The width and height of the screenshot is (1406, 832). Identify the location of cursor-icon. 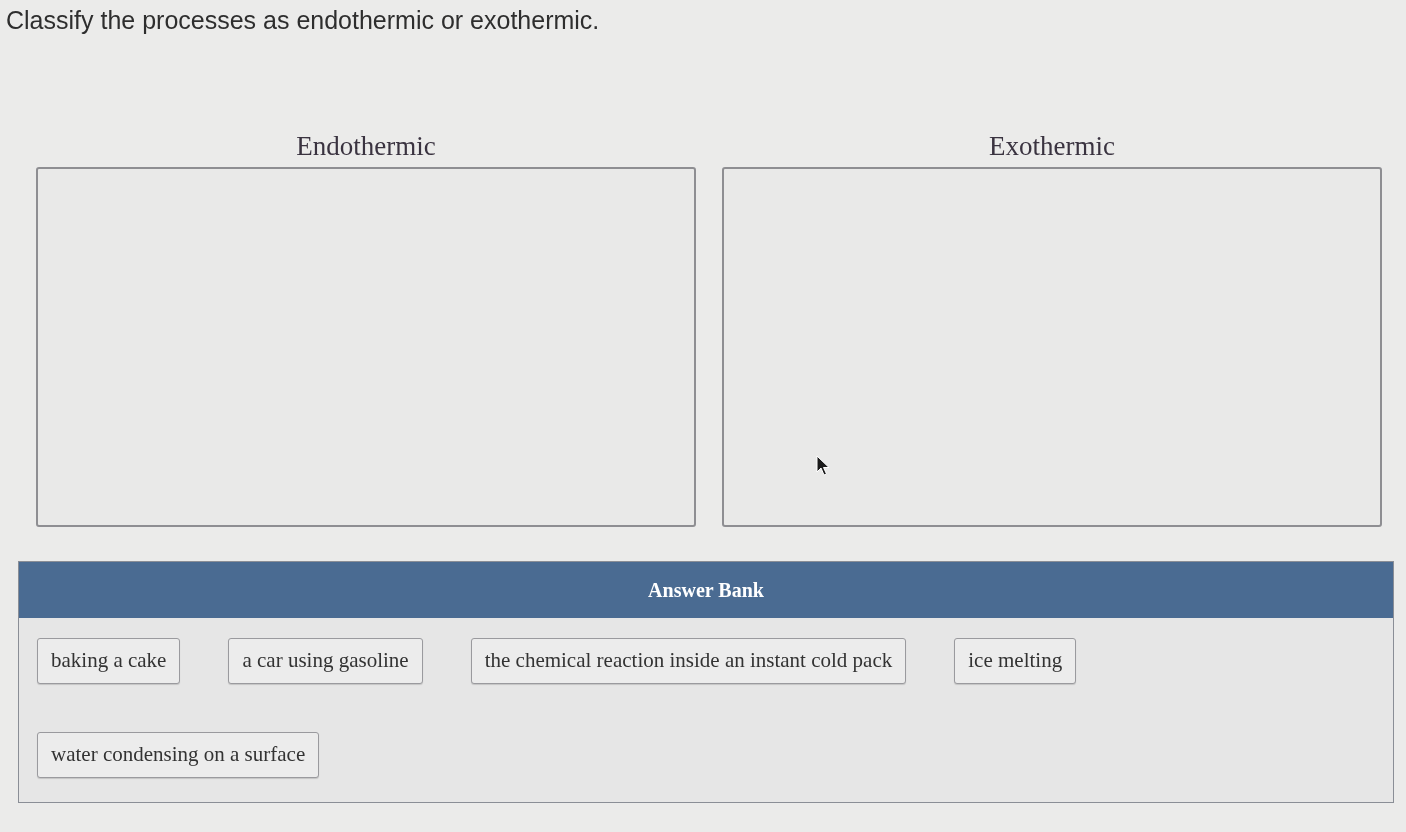
(823, 466).